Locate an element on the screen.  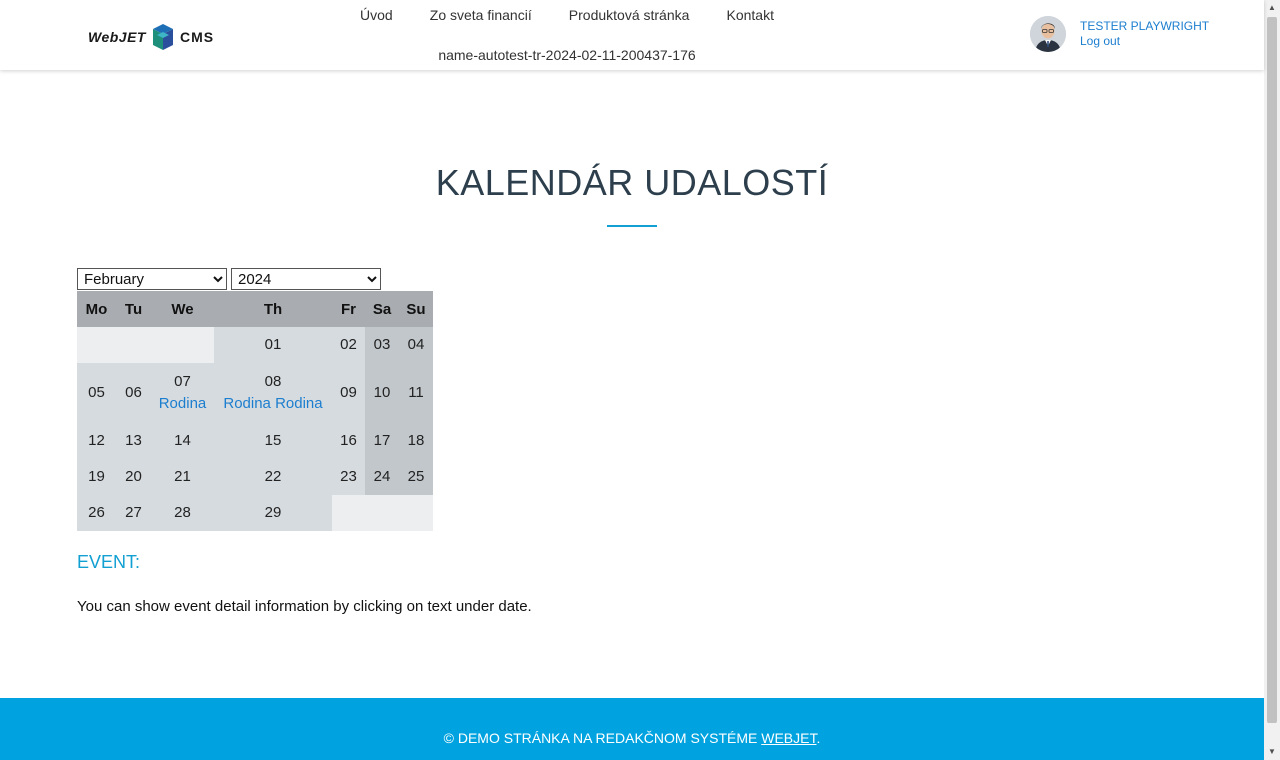
calendar-day-cell: 07 Rodina is located at coordinates (182, 393).